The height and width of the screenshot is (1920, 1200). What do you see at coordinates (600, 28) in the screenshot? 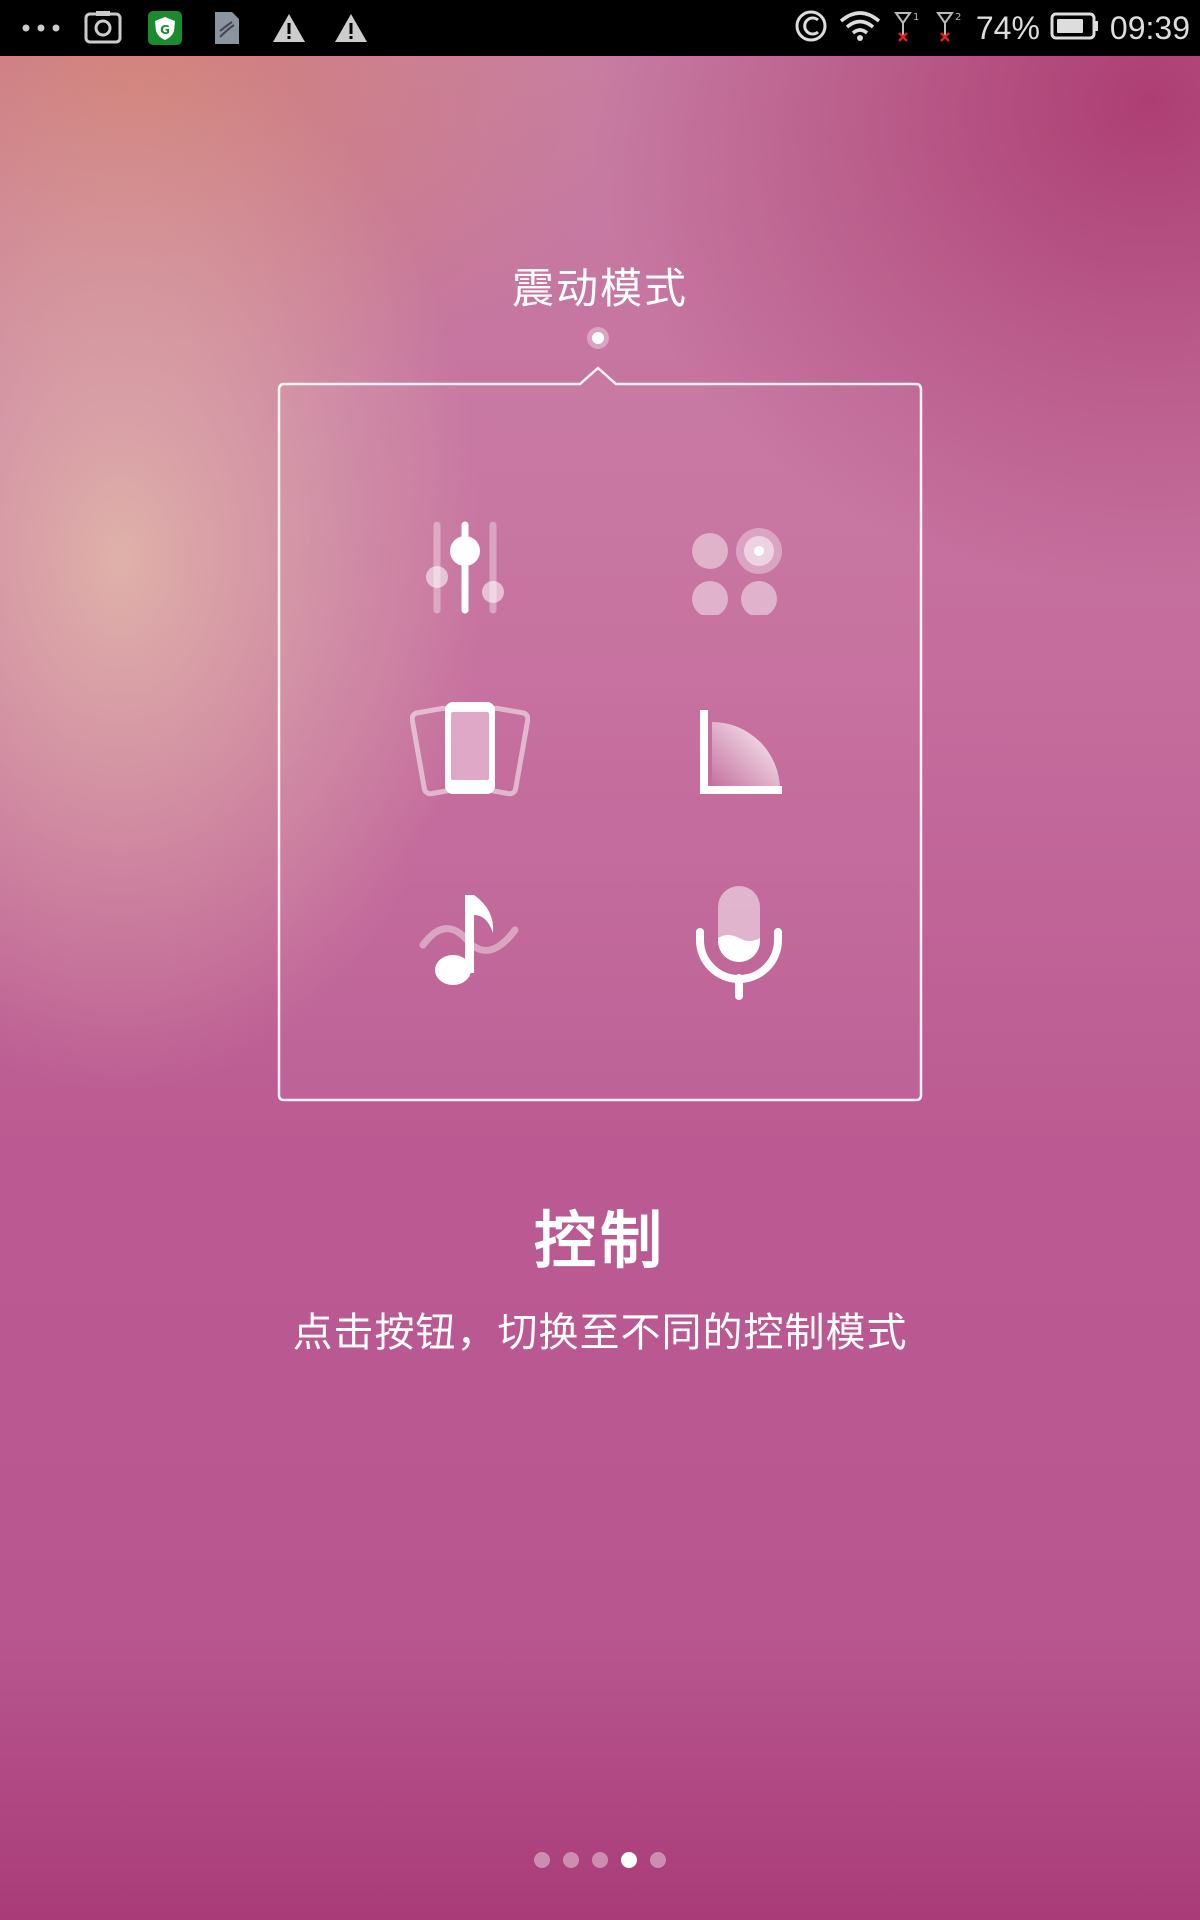
I see `status-bar: G 1 2 74% 09:39` at bounding box center [600, 28].